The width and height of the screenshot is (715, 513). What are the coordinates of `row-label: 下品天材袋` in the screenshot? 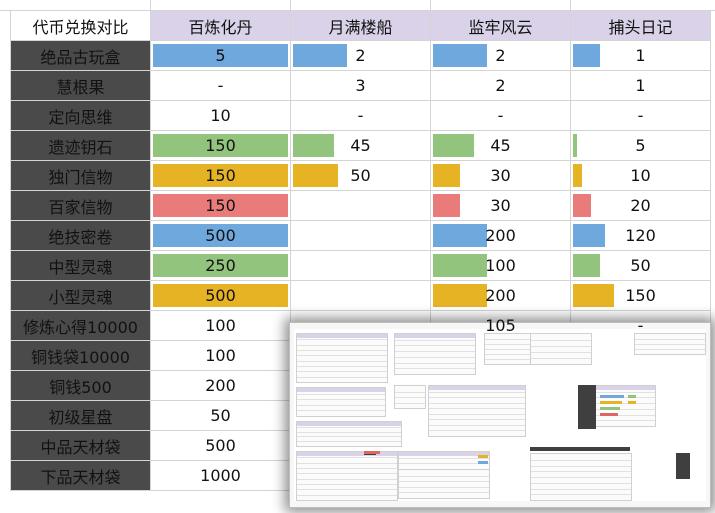 It's located at (80, 475).